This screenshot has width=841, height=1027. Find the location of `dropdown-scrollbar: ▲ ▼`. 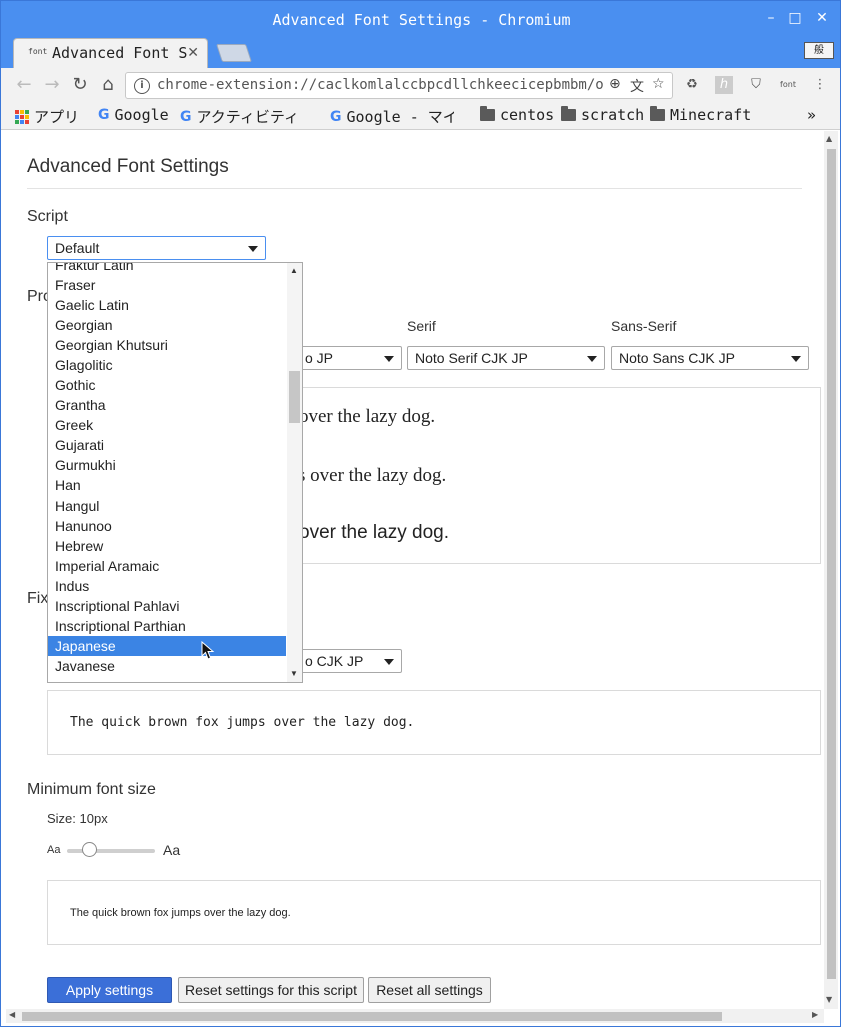

dropdown-scrollbar: ▲ ▼ is located at coordinates (294, 472).